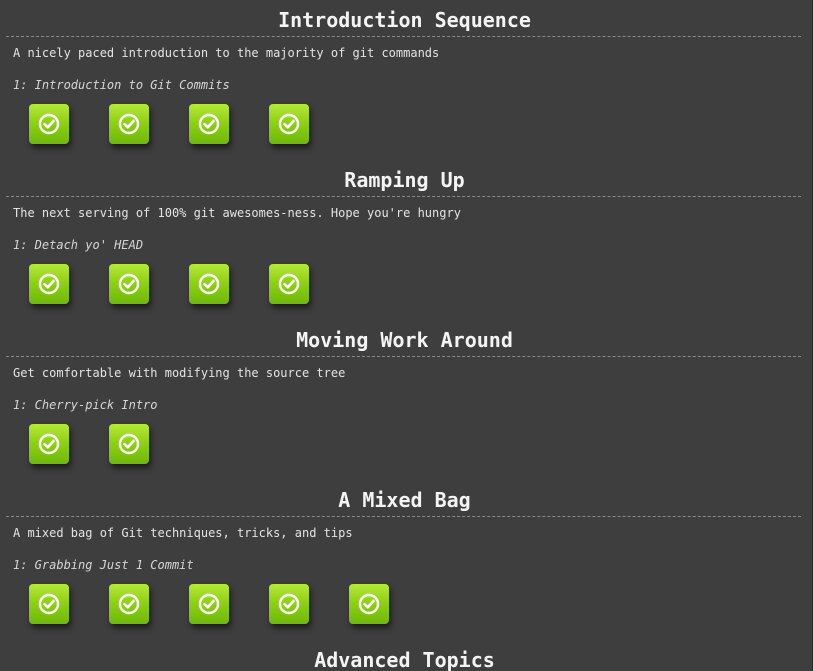 The image size is (813, 671). What do you see at coordinates (404, 20) in the screenshot?
I see `sequence-title: Introduction Sequence` at bounding box center [404, 20].